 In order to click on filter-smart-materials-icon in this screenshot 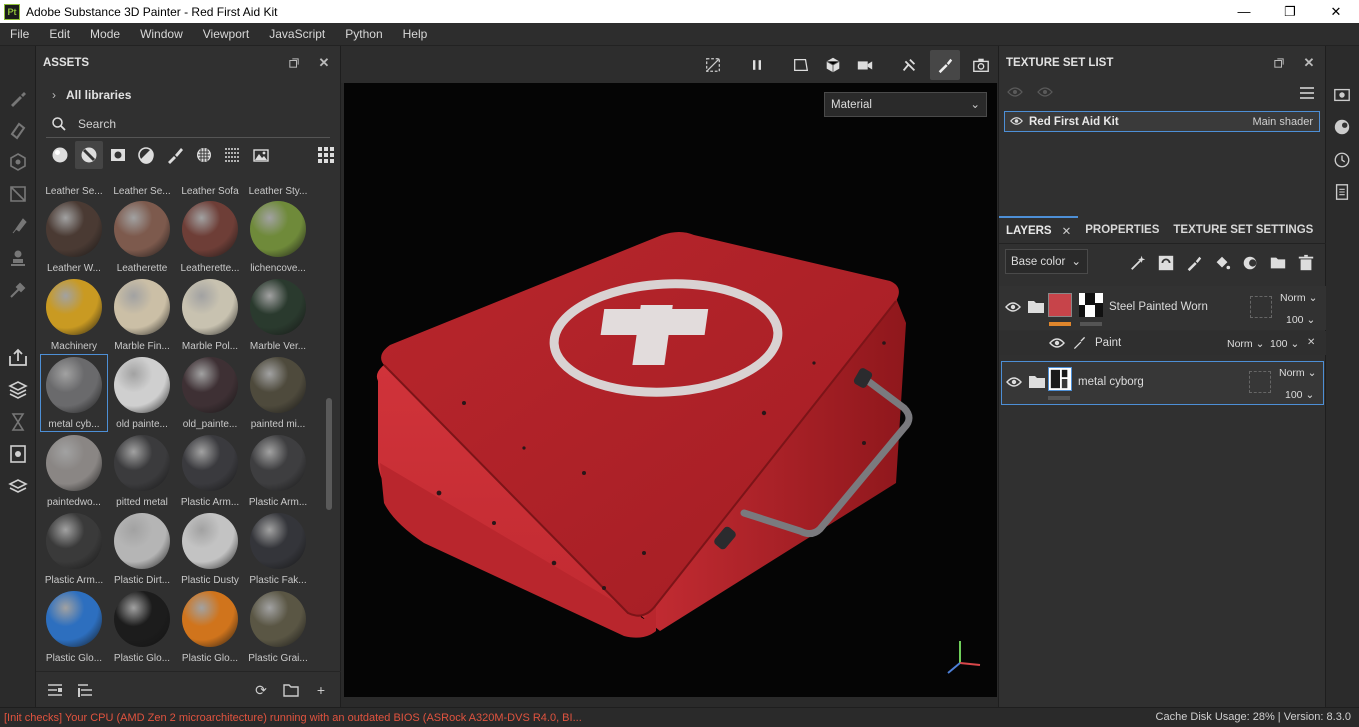, I will do `click(89, 155)`.